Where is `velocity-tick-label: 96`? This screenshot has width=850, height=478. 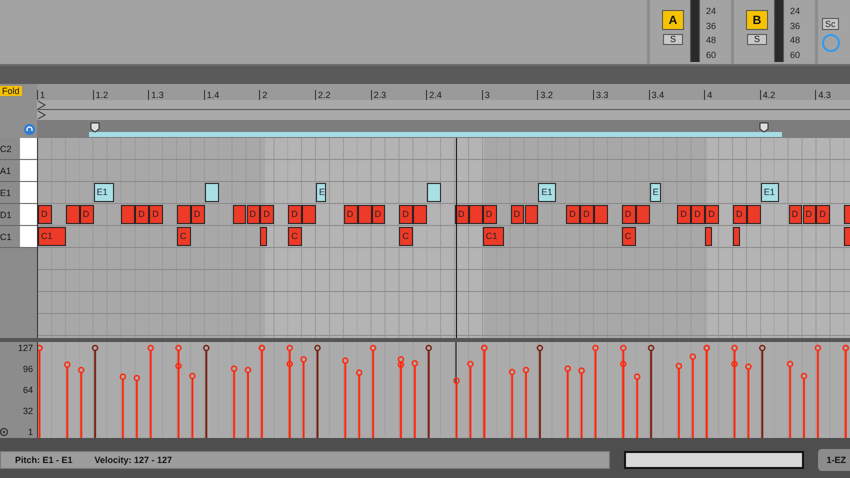 velocity-tick-label: 96 is located at coordinates (27, 369).